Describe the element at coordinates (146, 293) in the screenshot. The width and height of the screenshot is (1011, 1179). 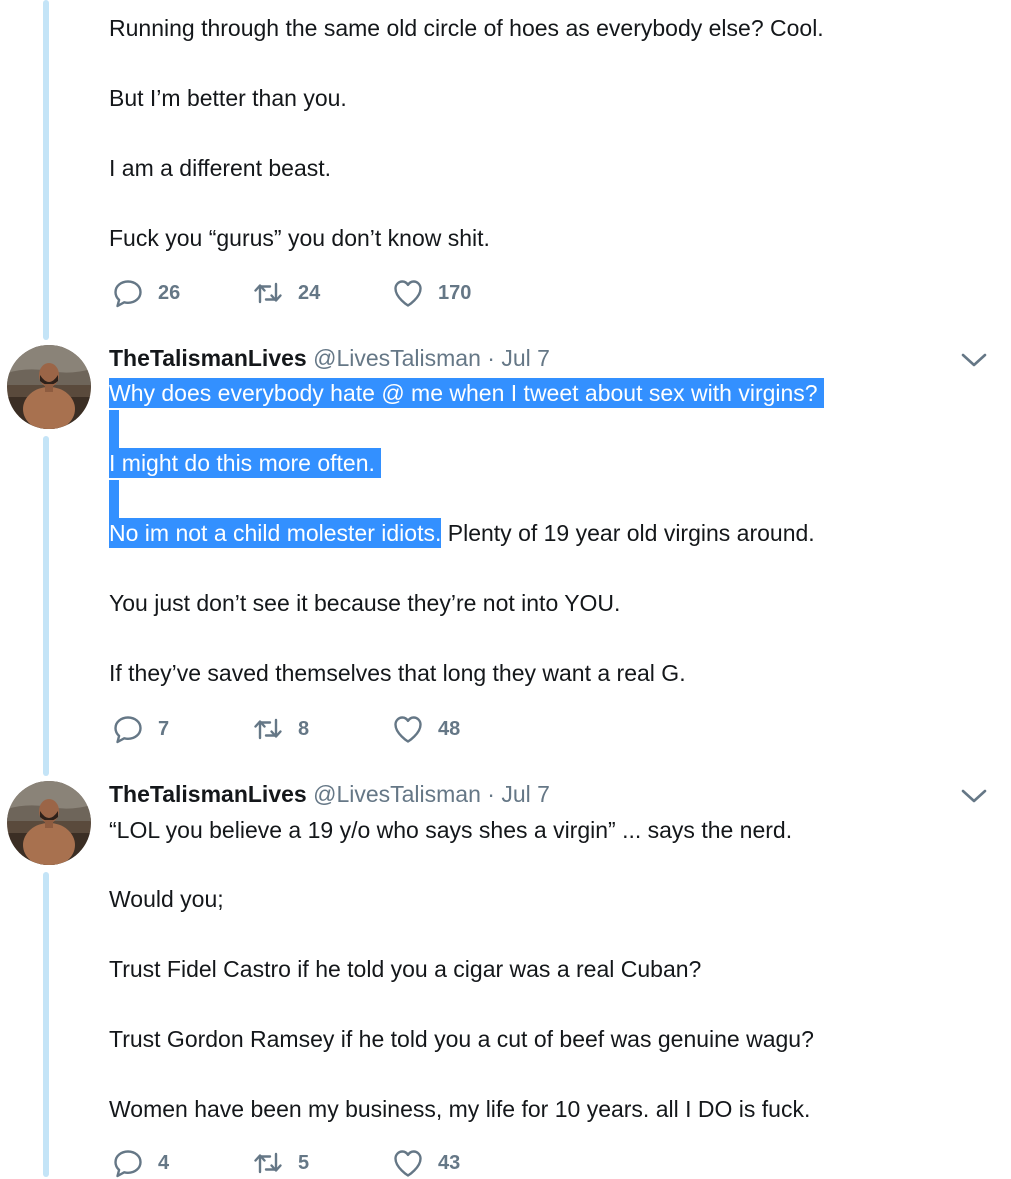
I see `reply-button: 26` at that location.